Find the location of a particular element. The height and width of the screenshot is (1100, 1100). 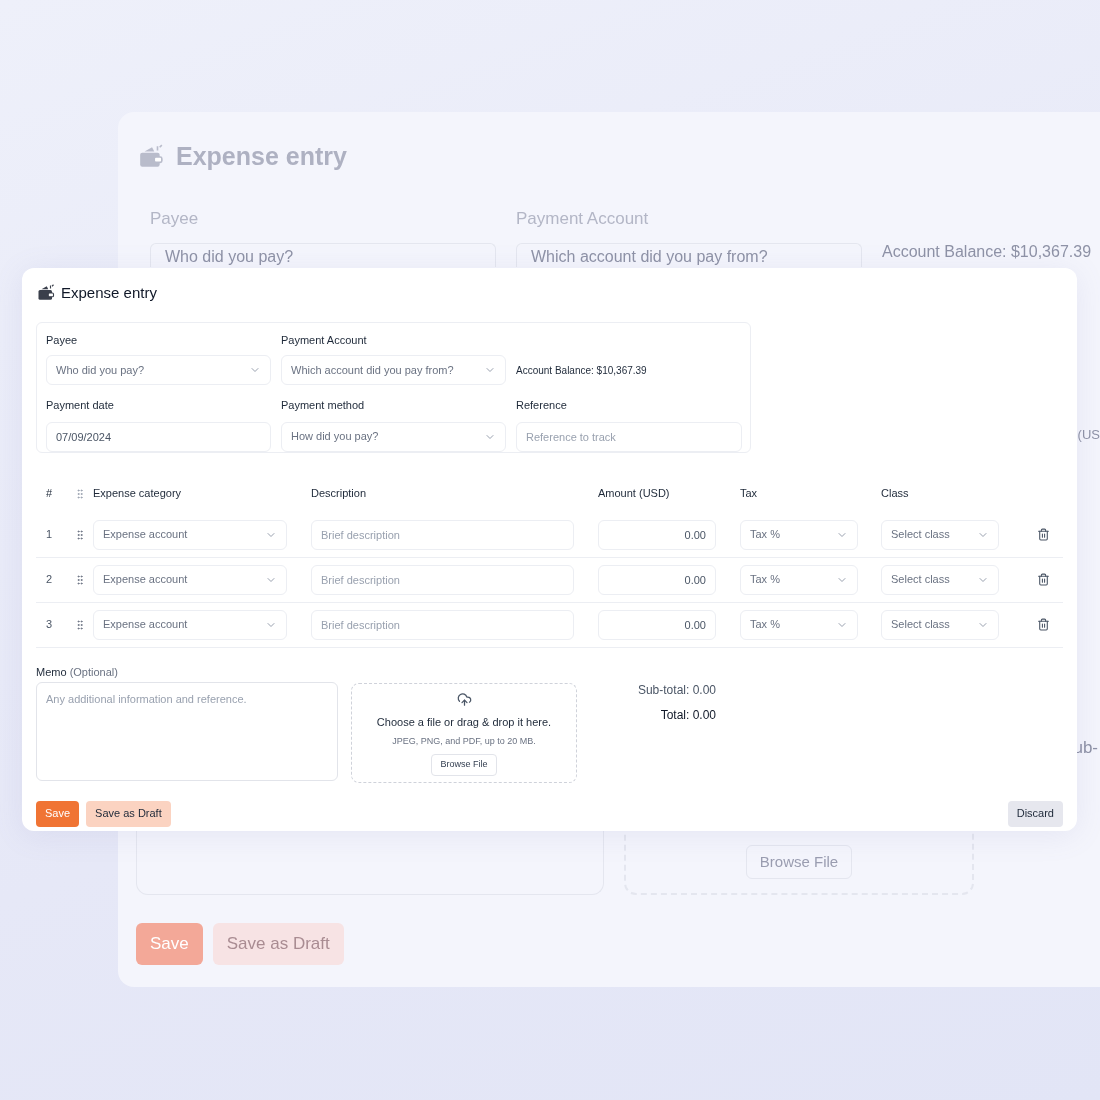

payment-date-field: 07/09/2024 is located at coordinates (158, 436).